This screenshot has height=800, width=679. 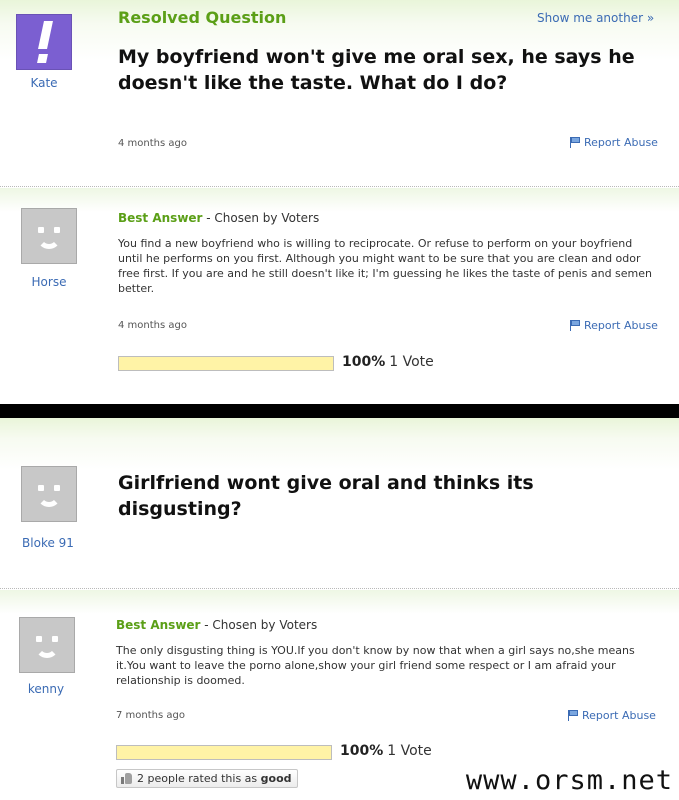 I want to click on report-abuse-link: Report Abuse, so click(x=614, y=142).